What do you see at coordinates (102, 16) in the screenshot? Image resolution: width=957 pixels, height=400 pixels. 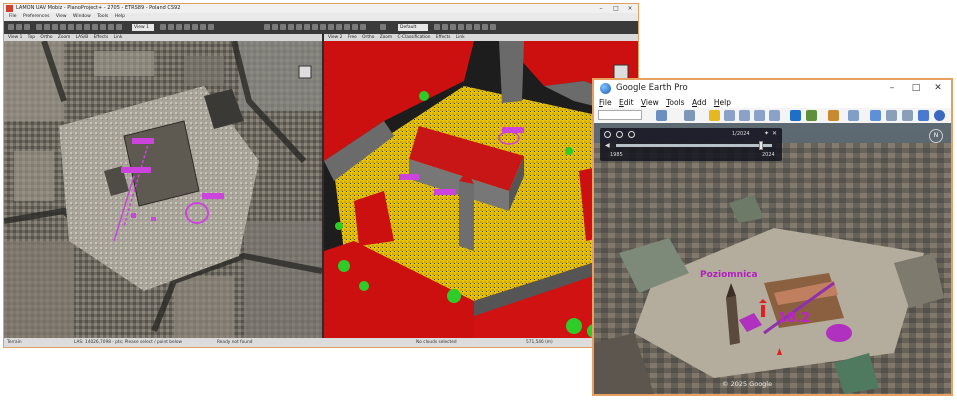 I see `menu-tools: Tools` at bounding box center [102, 16].